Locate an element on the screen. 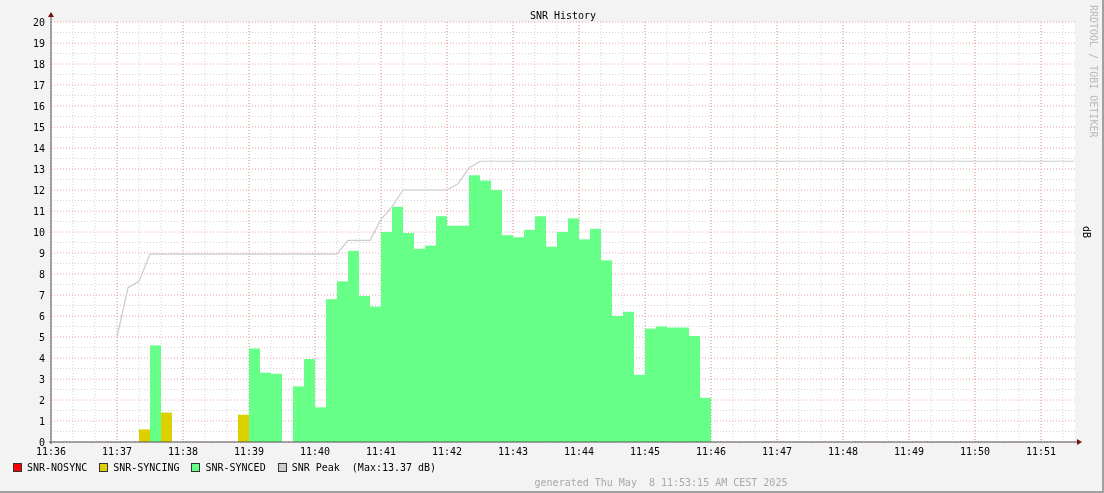 This screenshot has height=493, width=1104. x-tick-label: 11:43 is located at coordinates (513, 451).